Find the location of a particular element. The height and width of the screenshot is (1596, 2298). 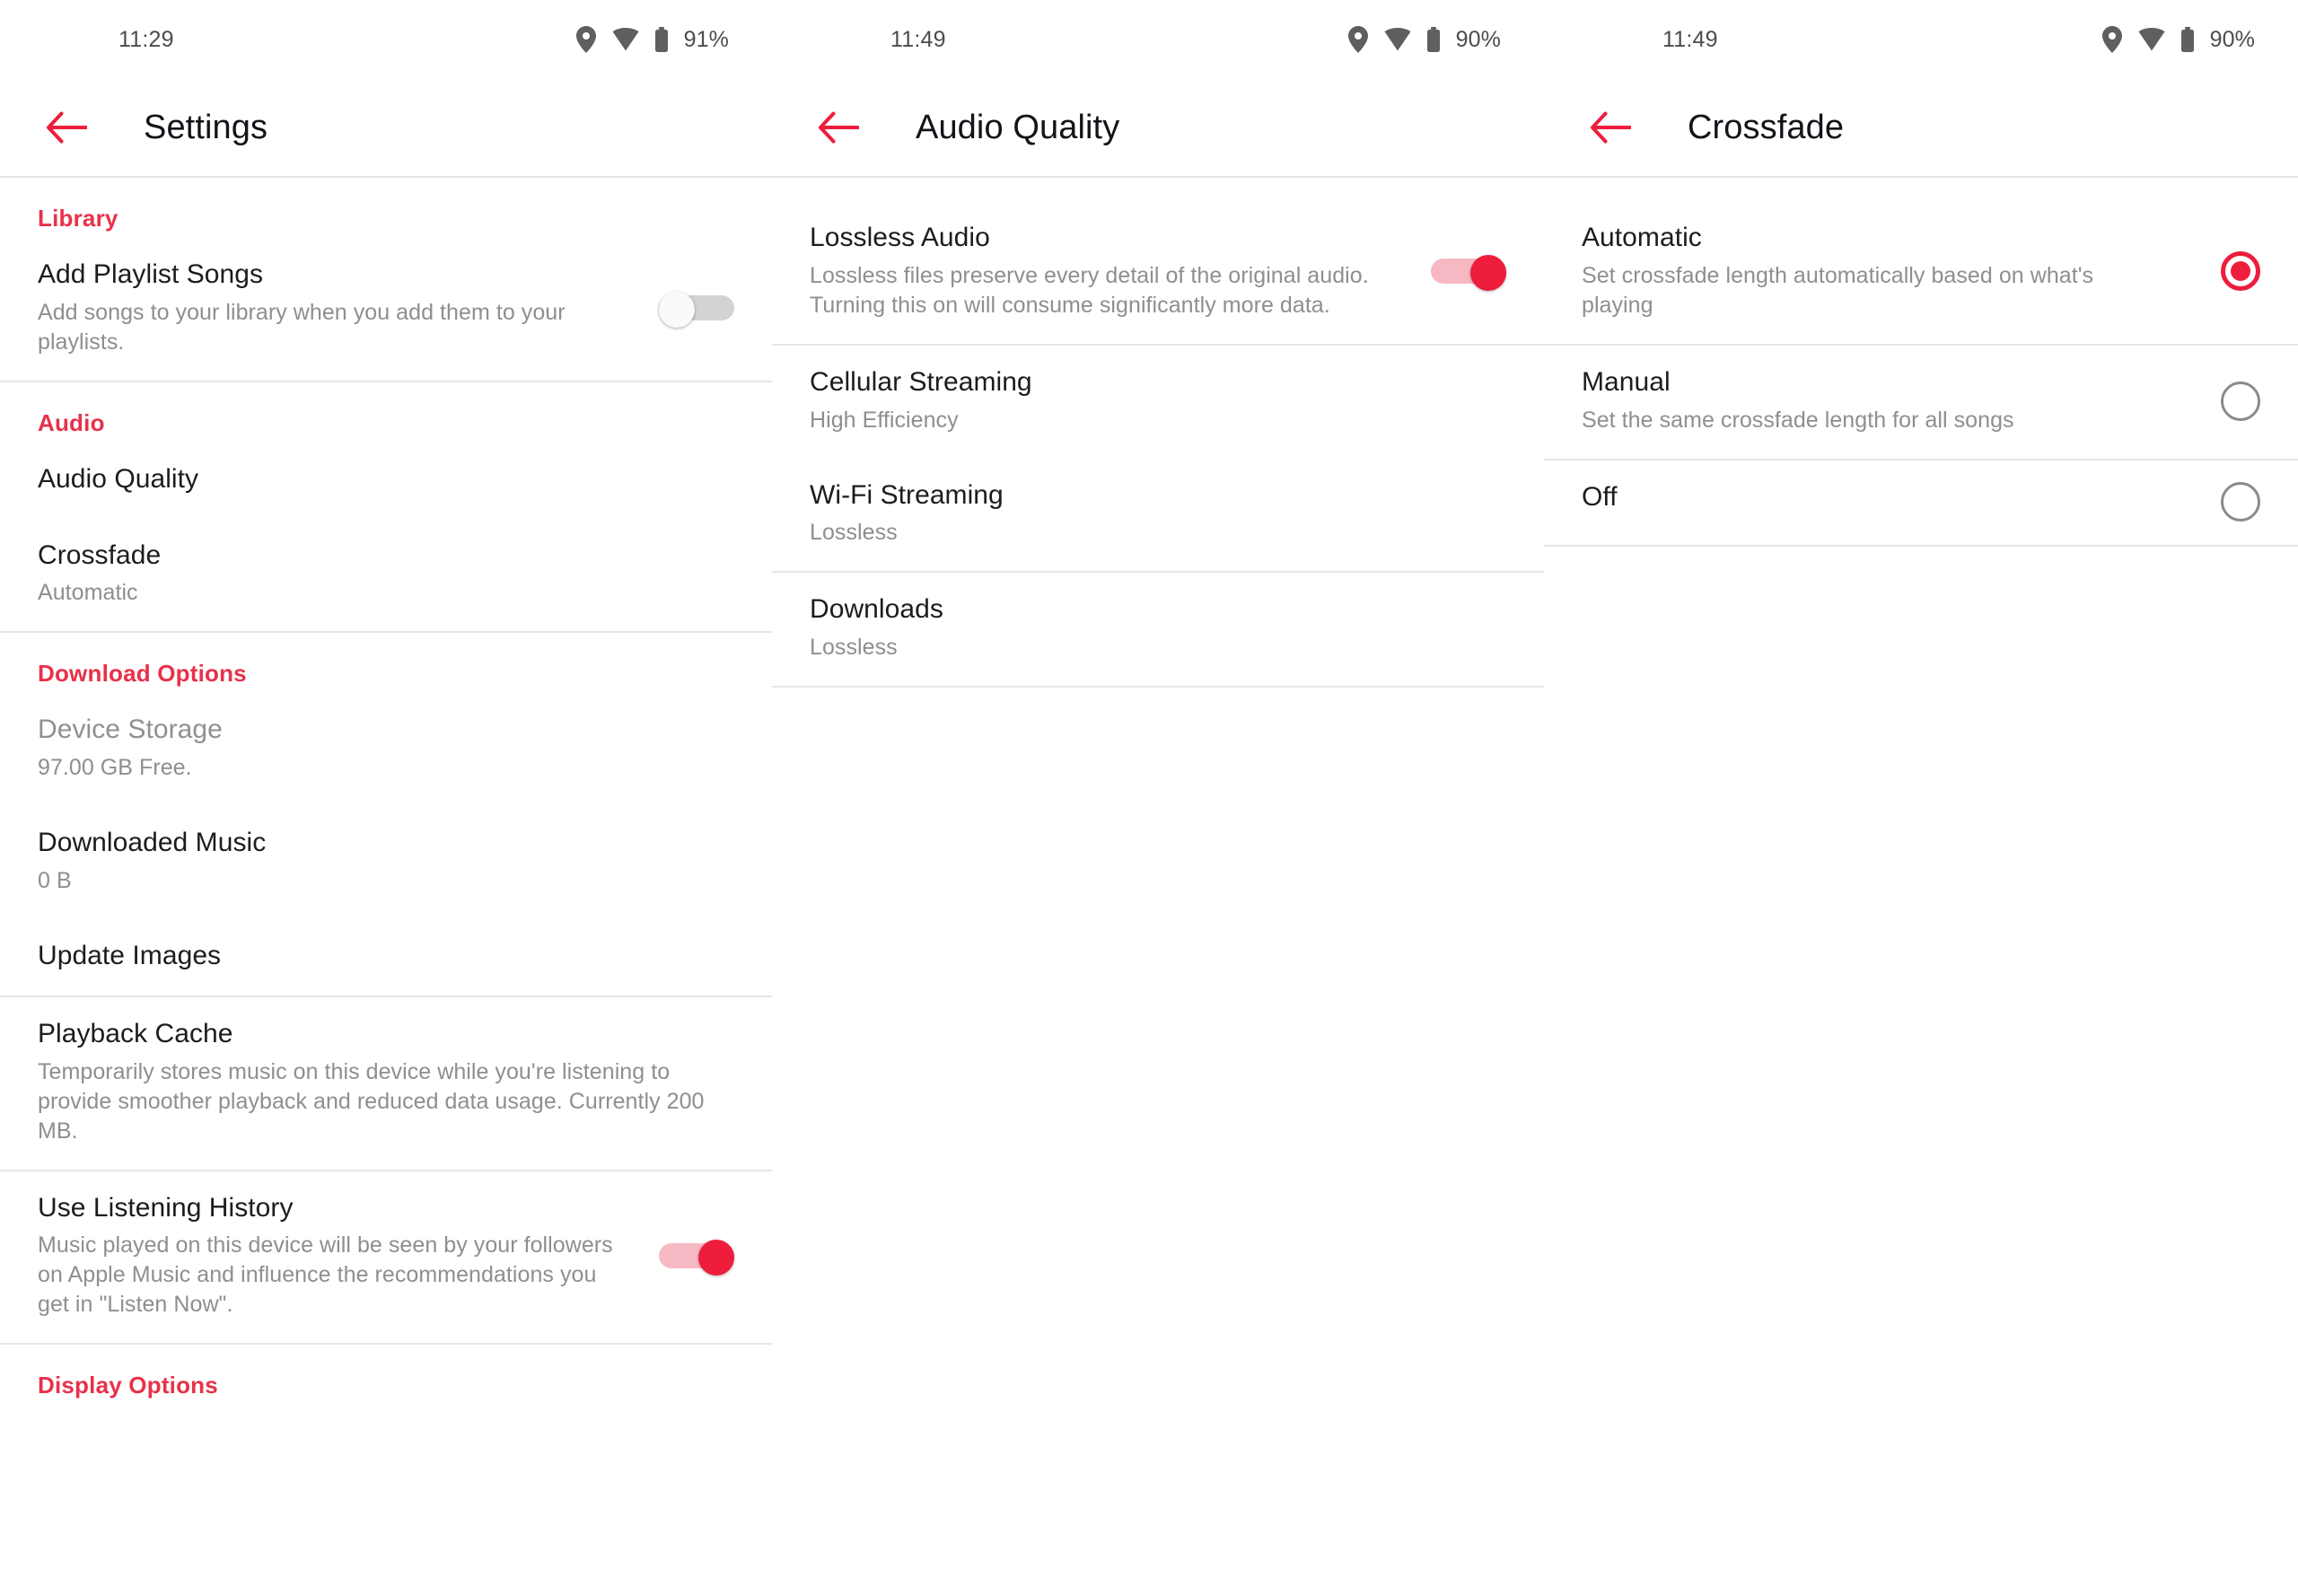

row-title: Off is located at coordinates (1600, 496).